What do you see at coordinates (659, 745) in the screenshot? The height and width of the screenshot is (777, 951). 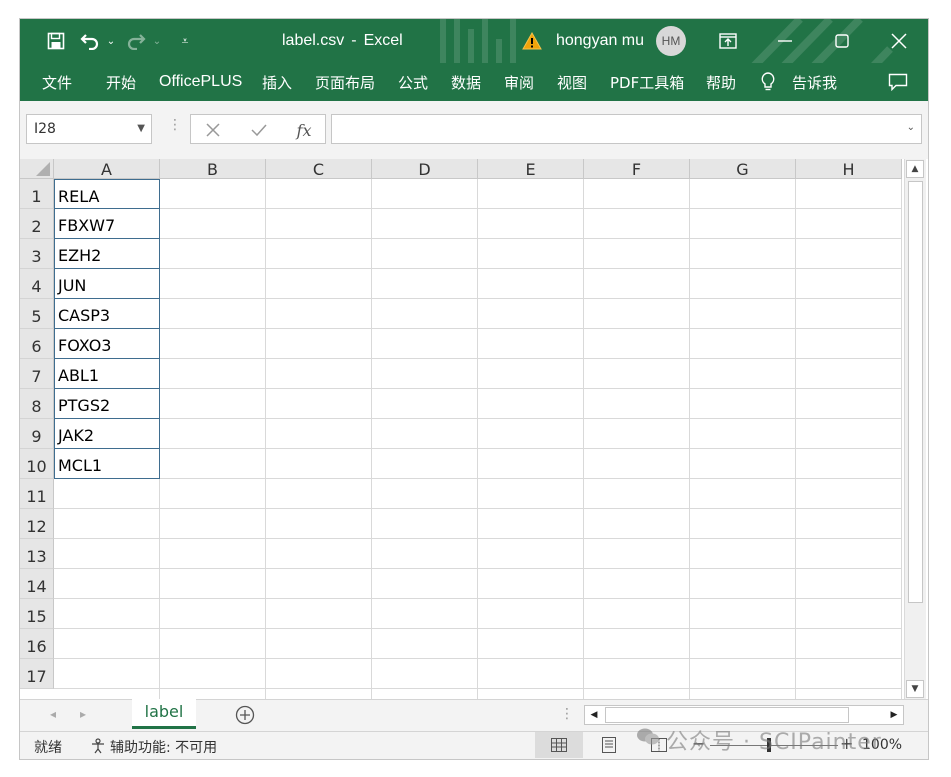 I see `page-break-view-icon` at bounding box center [659, 745].